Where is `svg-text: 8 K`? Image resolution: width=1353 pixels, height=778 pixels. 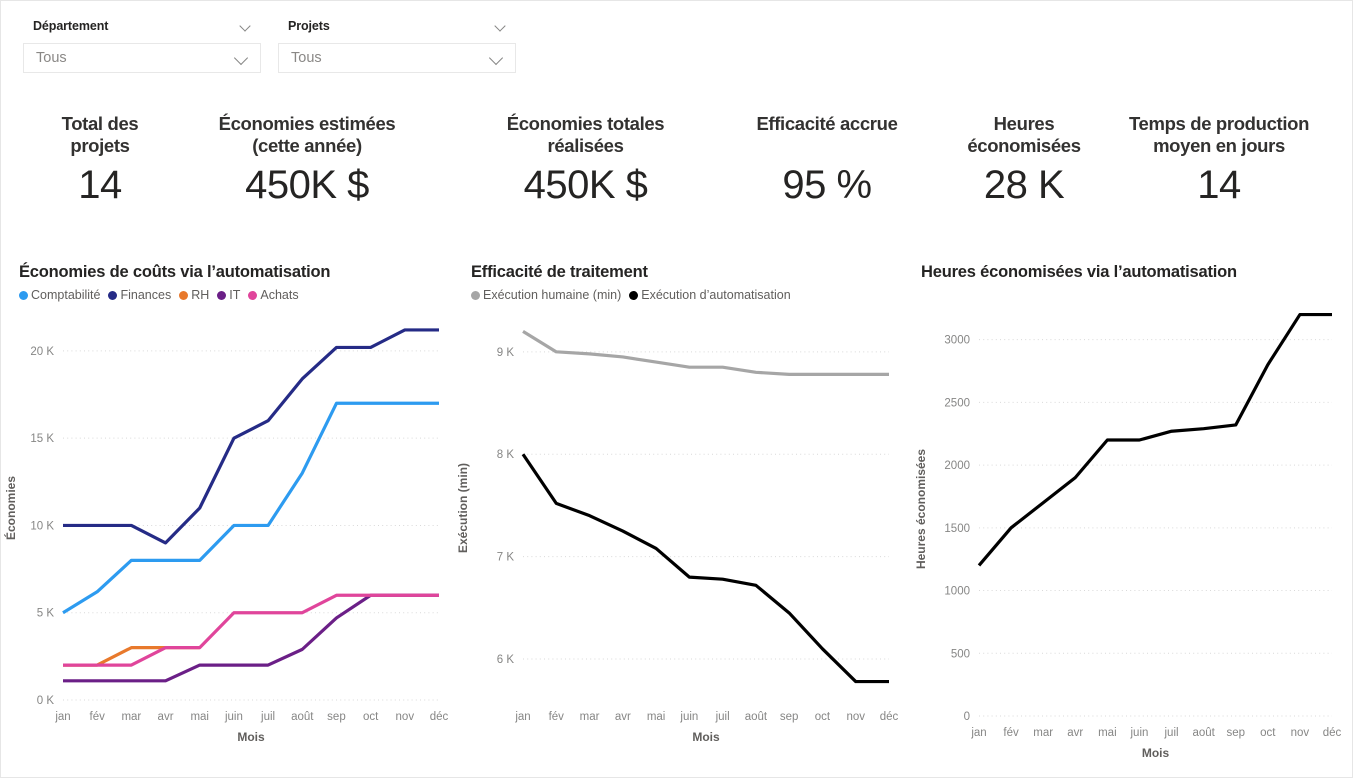 svg-text: 8 K is located at coordinates (506, 455).